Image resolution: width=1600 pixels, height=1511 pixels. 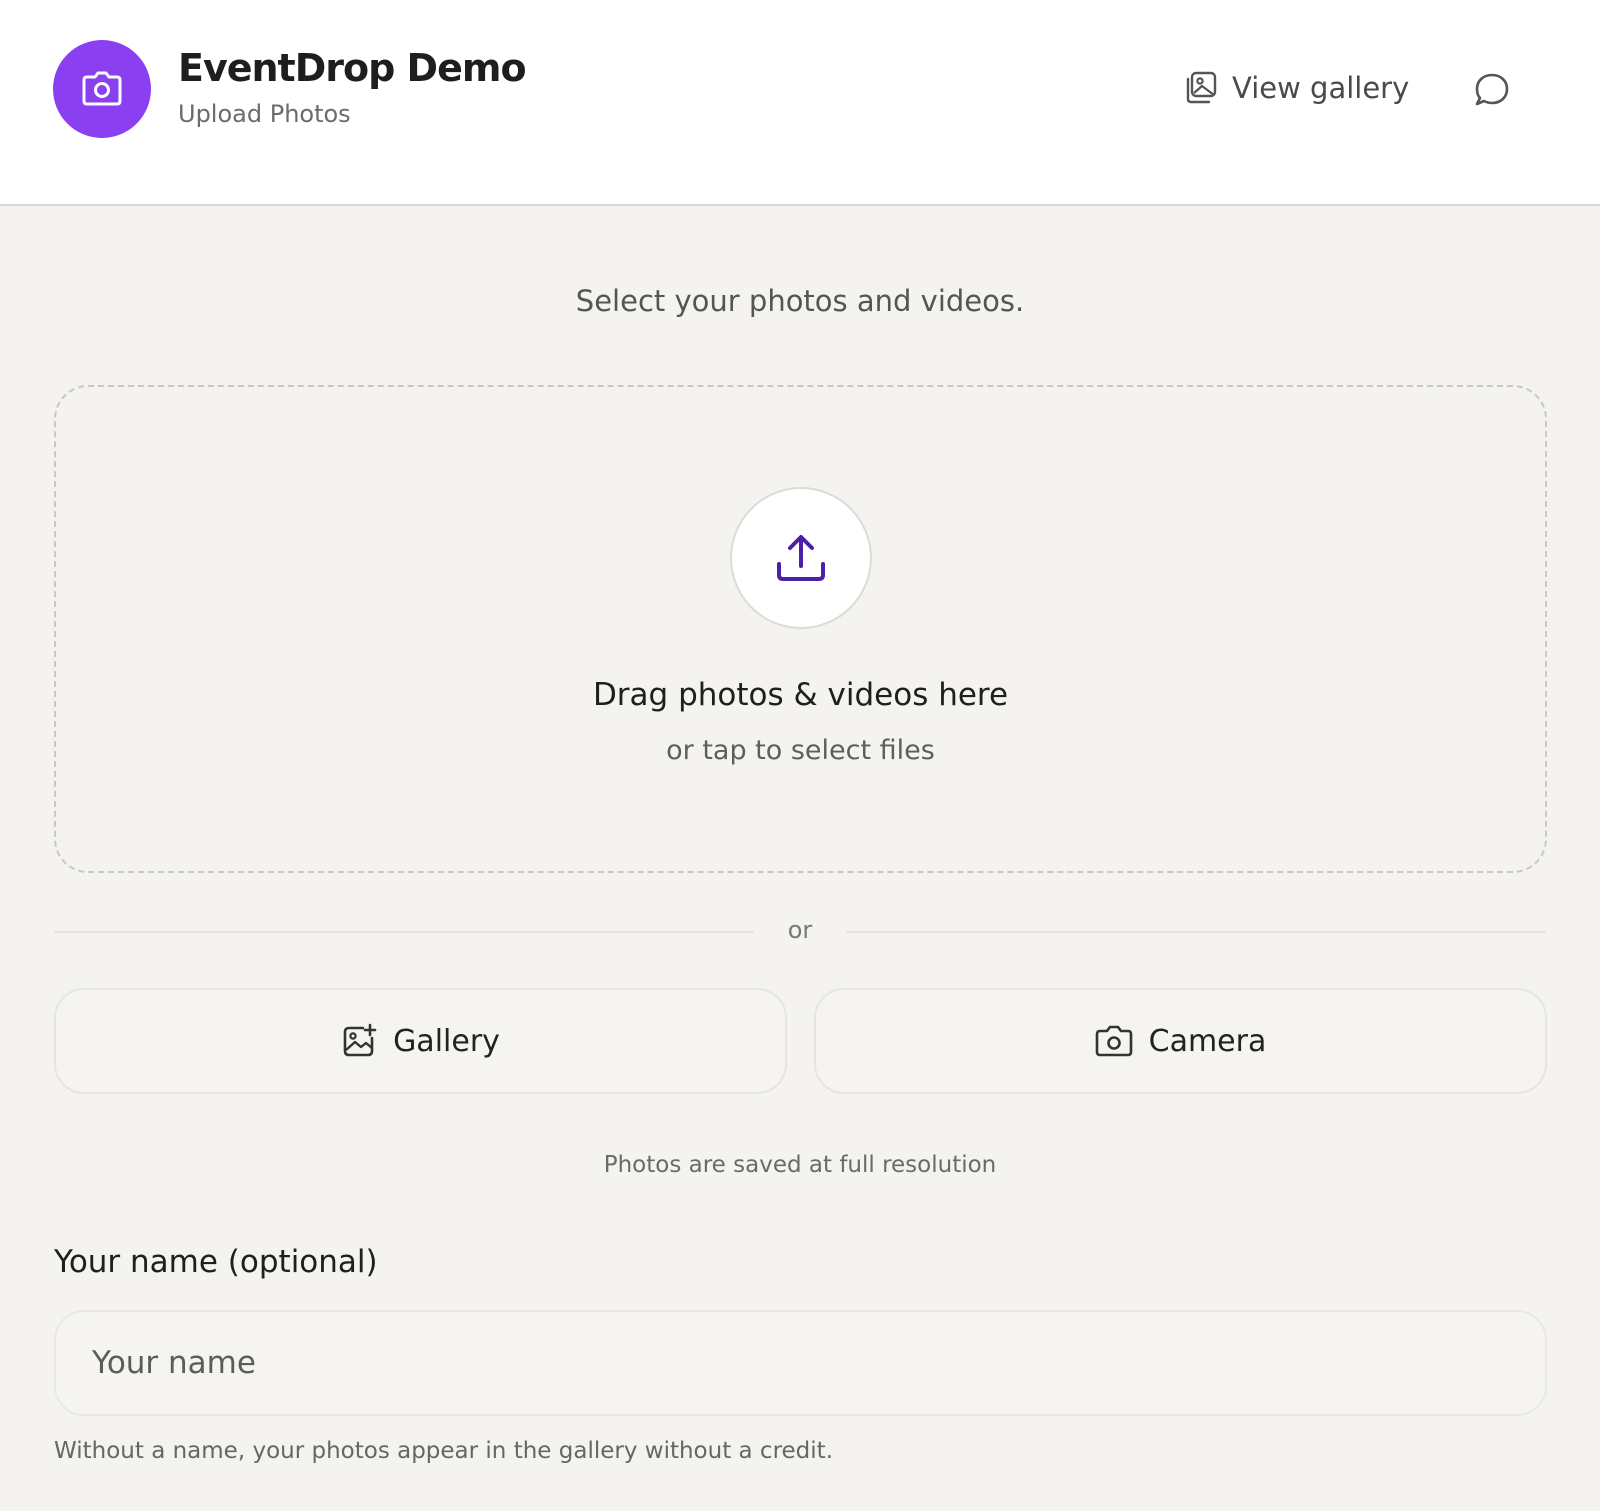 I want to click on gallery-icon, so click(x=1201, y=87).